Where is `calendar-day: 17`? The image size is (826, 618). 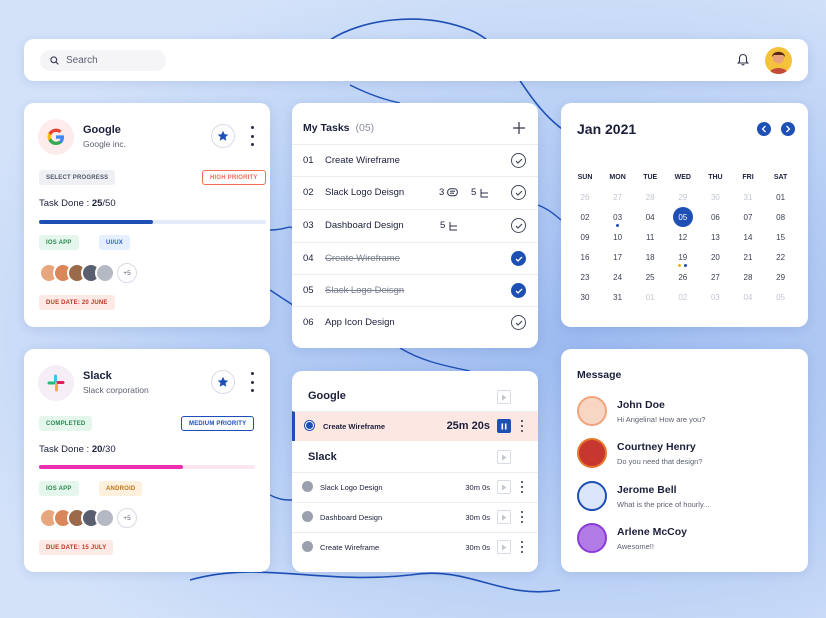 calendar-day: 17 is located at coordinates (618, 257).